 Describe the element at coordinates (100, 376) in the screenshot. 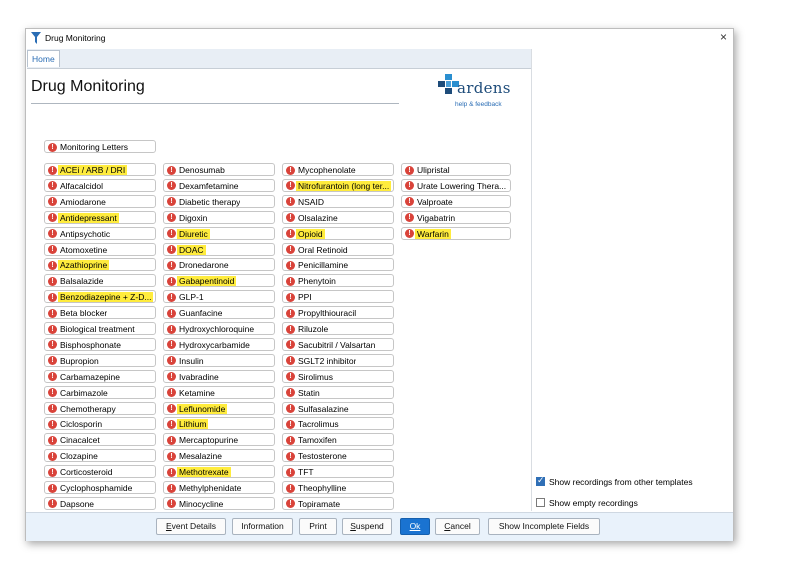

I see `drug-item: ! Carbamazepine` at that location.